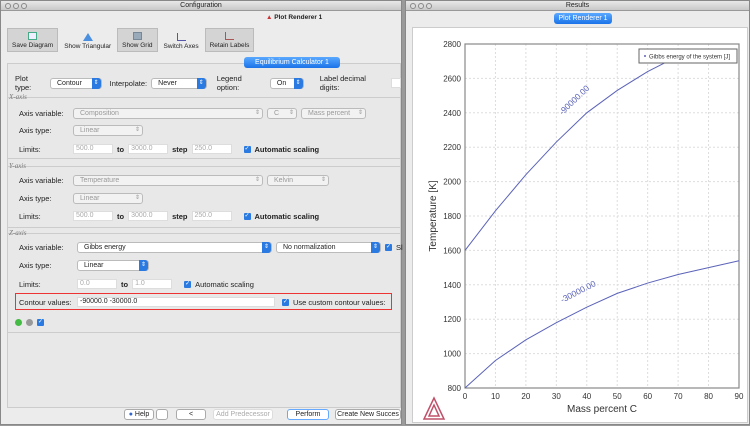 The height and width of the screenshot is (426, 750). What do you see at coordinates (229, 36) in the screenshot?
I see `retain-labels-icon` at bounding box center [229, 36].